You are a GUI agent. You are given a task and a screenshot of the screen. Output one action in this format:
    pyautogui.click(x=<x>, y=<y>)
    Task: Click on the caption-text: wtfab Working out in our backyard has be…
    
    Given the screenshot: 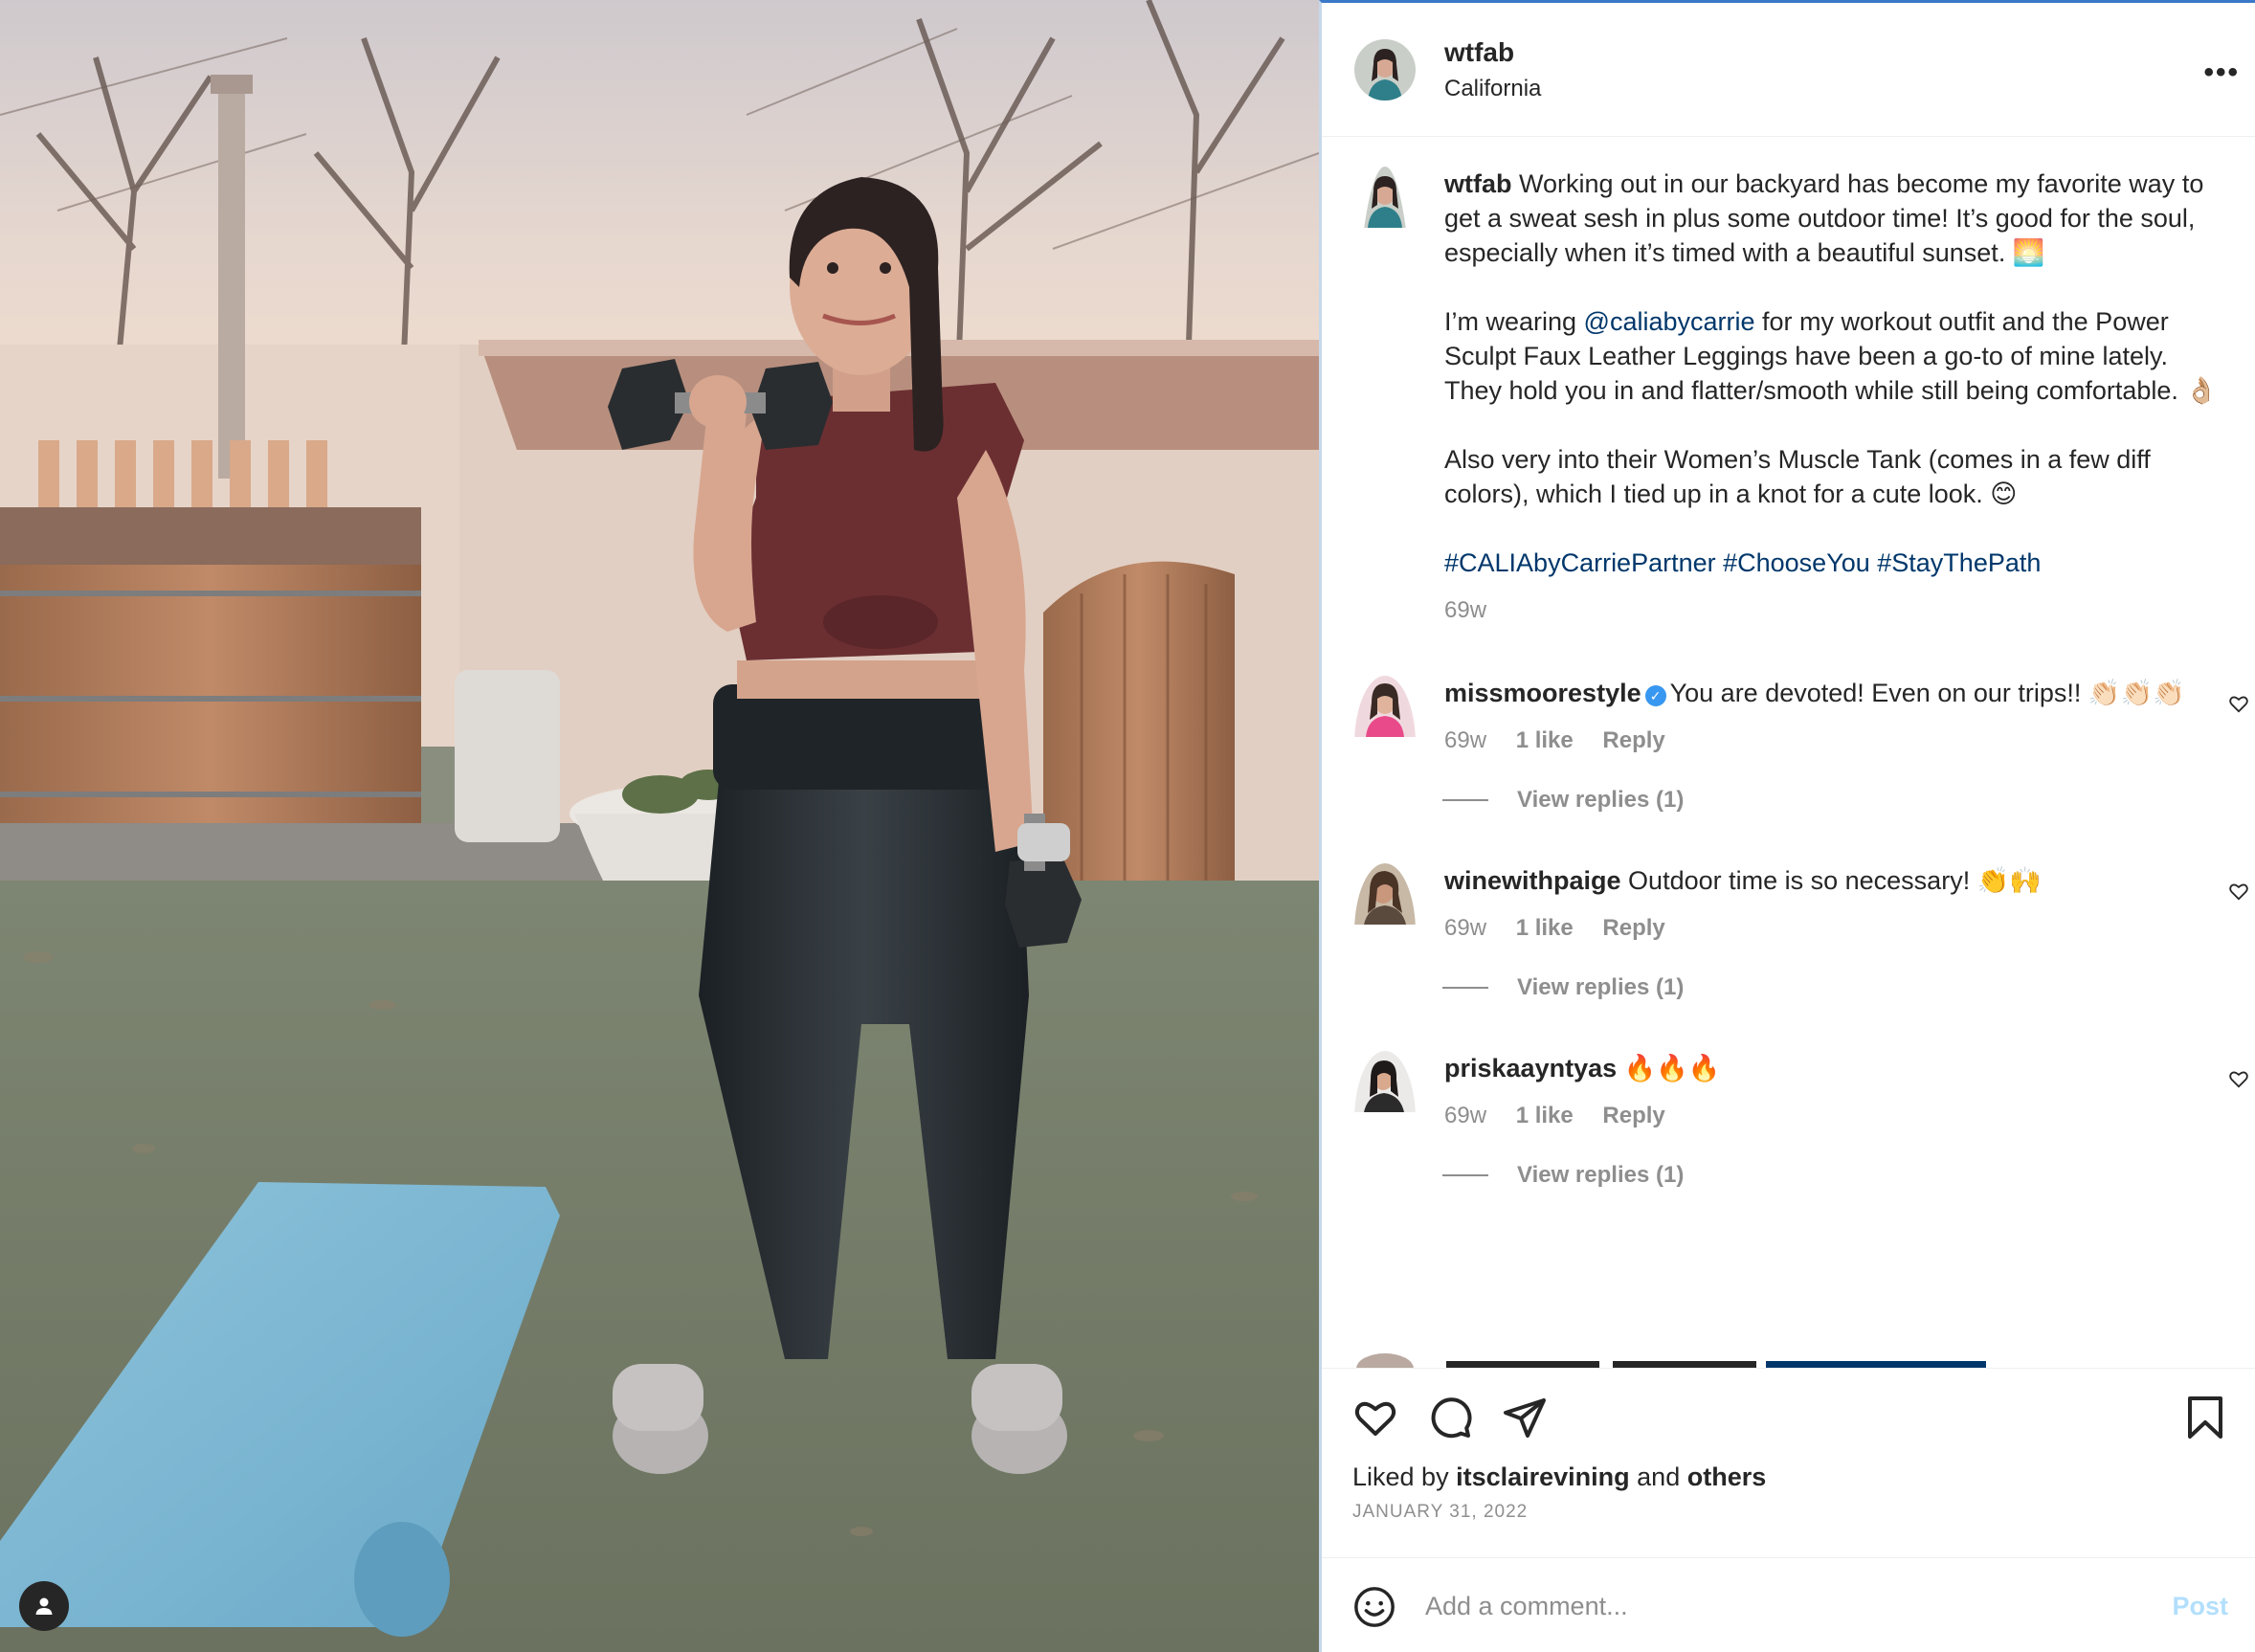 What is the action you would take?
    pyautogui.click(x=1836, y=373)
    